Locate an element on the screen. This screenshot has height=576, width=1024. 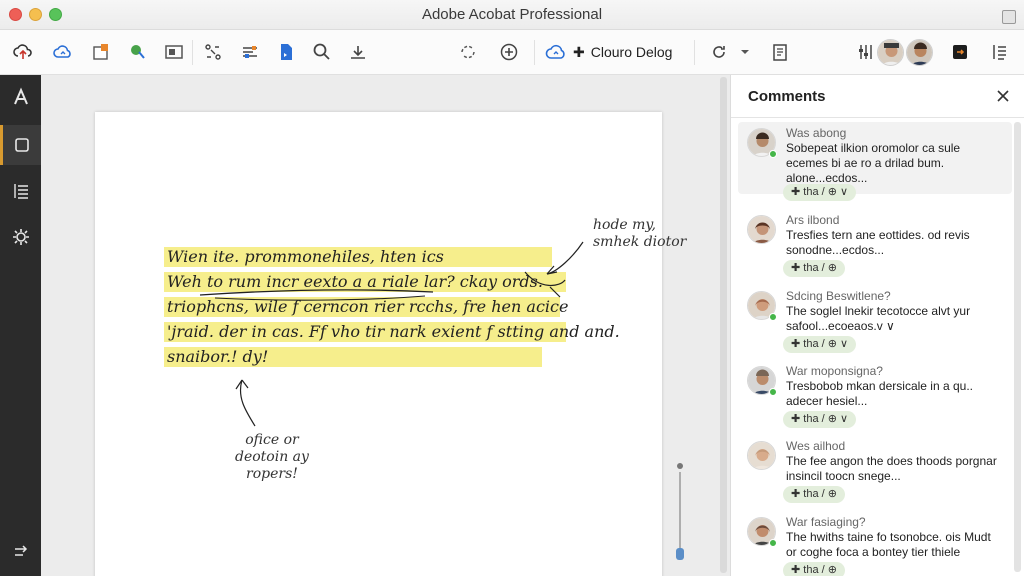
refresh-icon is located at coordinates (719, 52).